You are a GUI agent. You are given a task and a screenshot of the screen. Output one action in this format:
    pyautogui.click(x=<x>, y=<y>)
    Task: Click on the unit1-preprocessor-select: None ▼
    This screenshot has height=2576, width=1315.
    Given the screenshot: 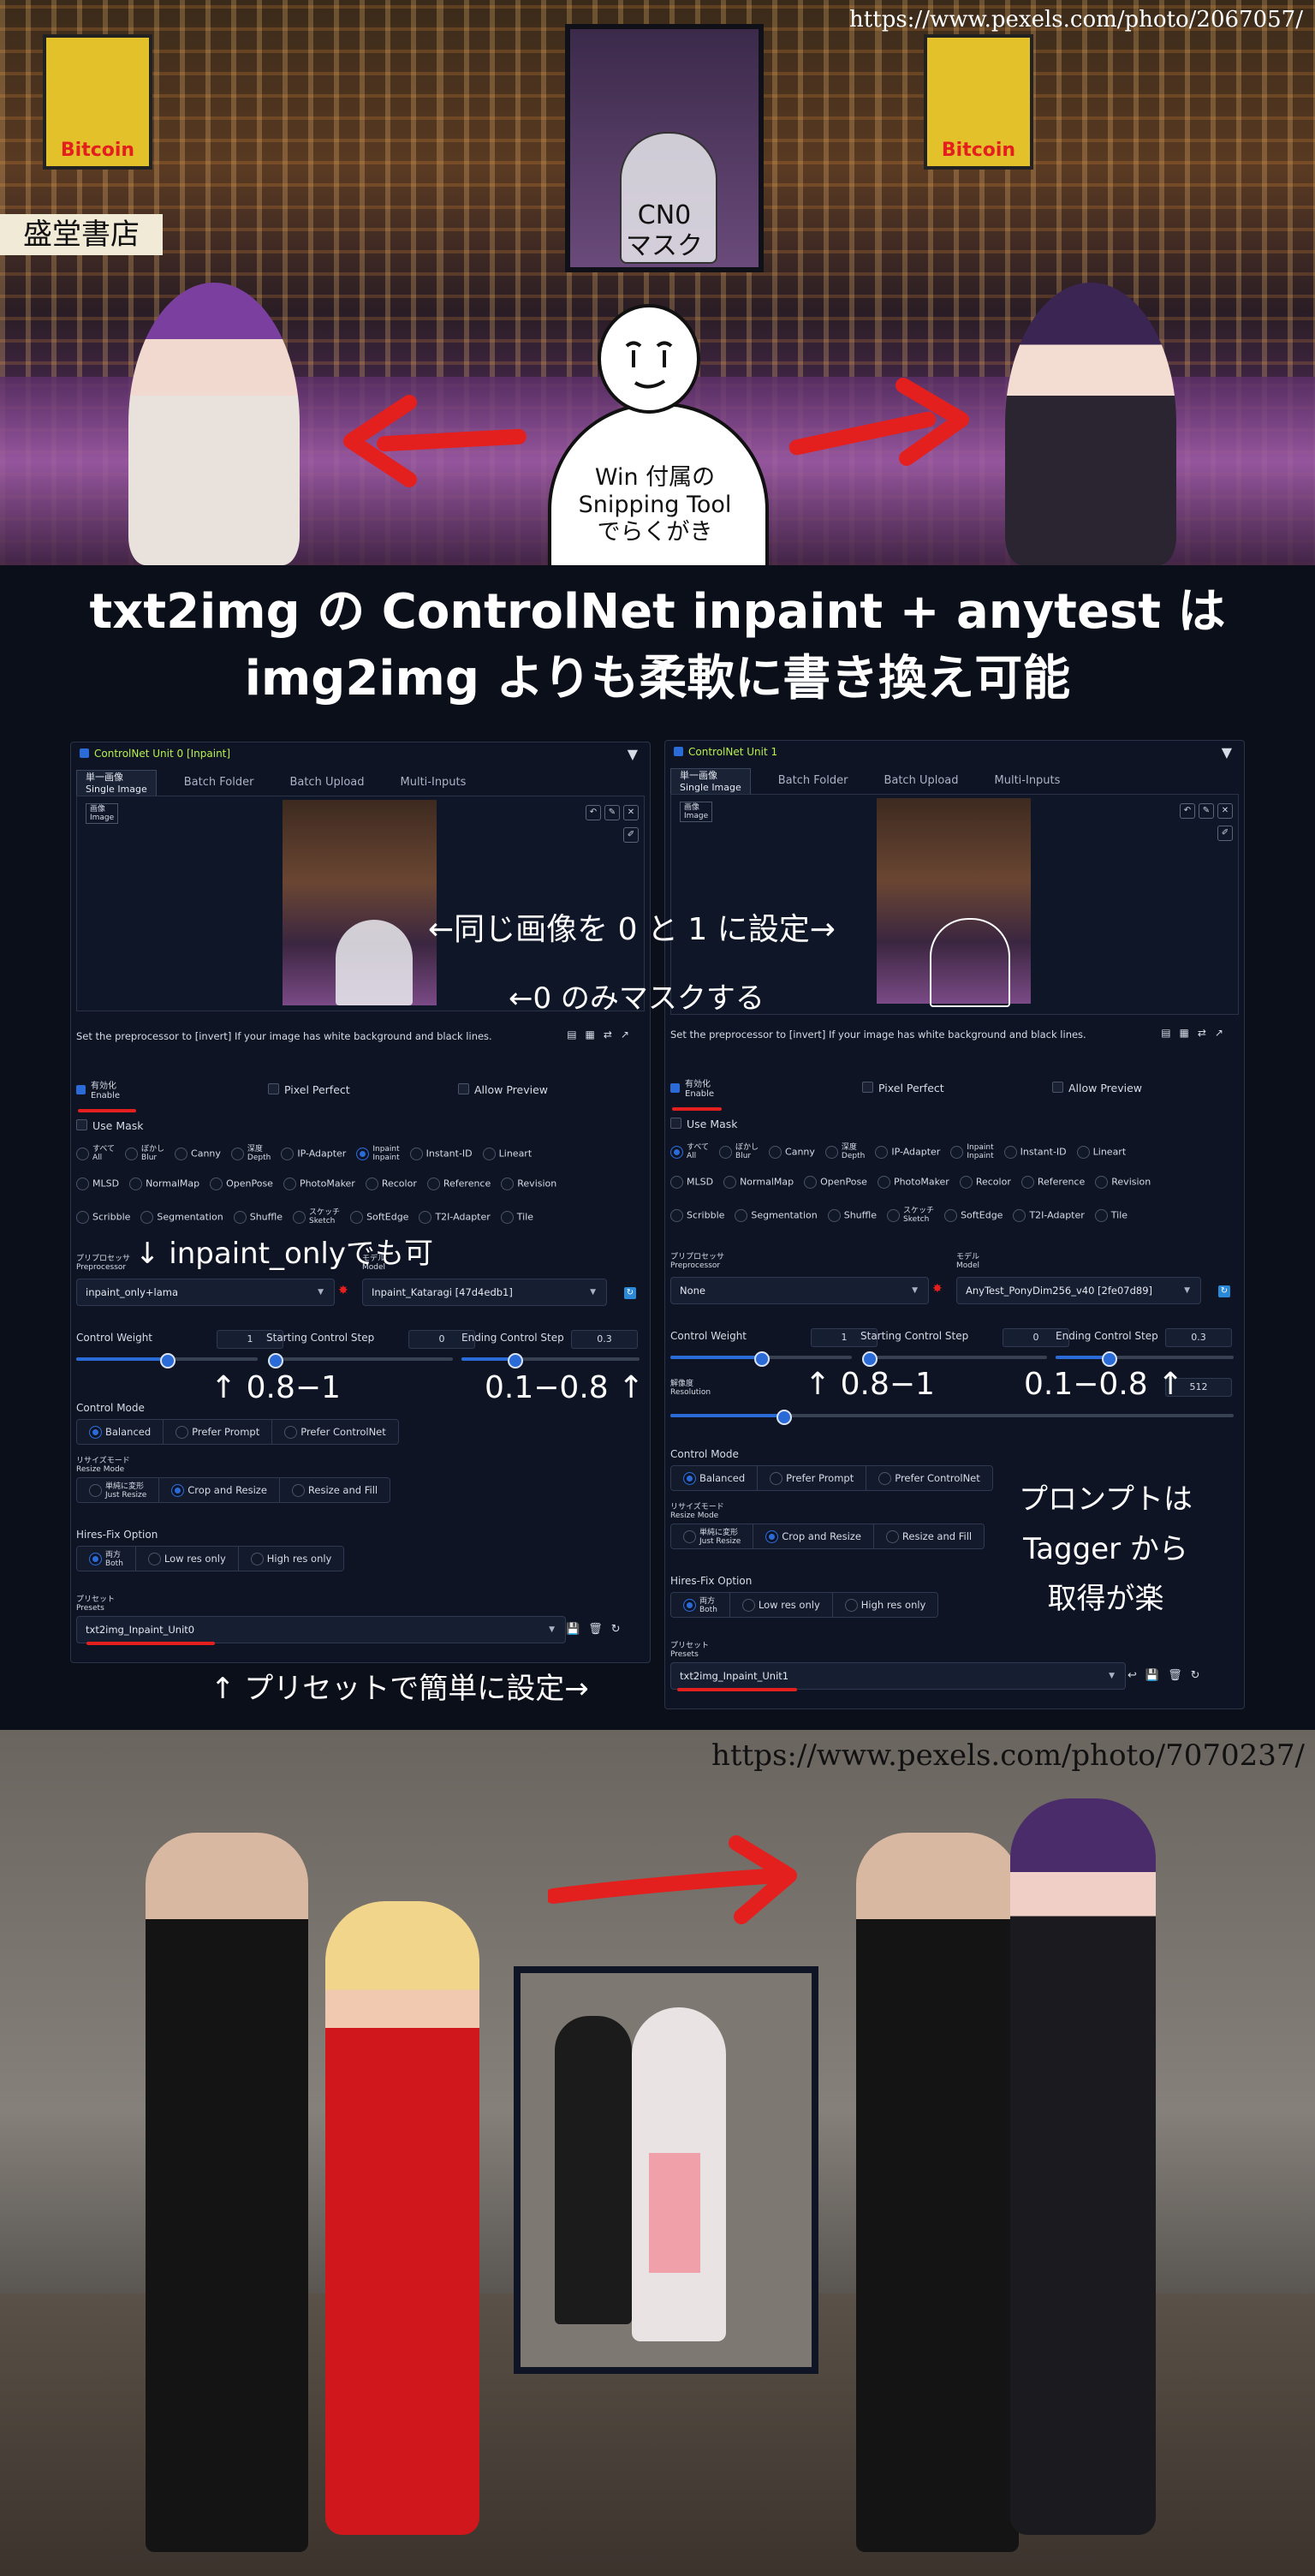 What is the action you would take?
    pyautogui.click(x=799, y=1291)
    